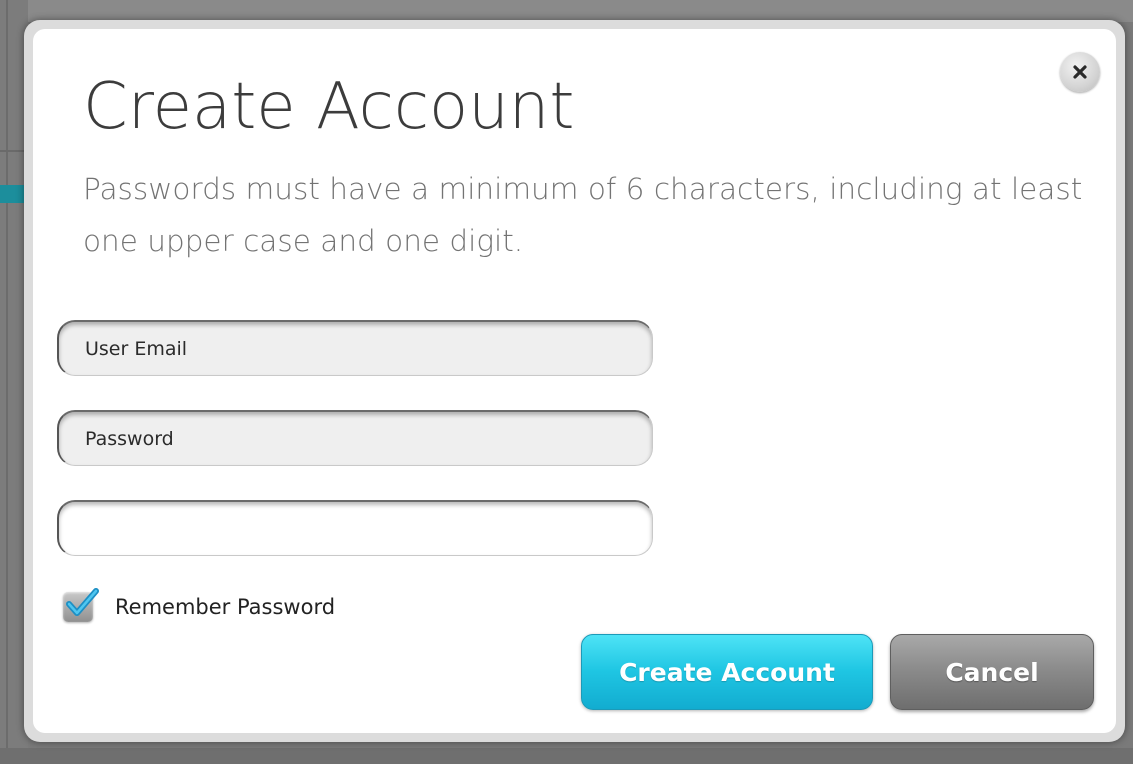 The width and height of the screenshot is (1133, 764). I want to click on confirm-password-input, so click(355, 528).